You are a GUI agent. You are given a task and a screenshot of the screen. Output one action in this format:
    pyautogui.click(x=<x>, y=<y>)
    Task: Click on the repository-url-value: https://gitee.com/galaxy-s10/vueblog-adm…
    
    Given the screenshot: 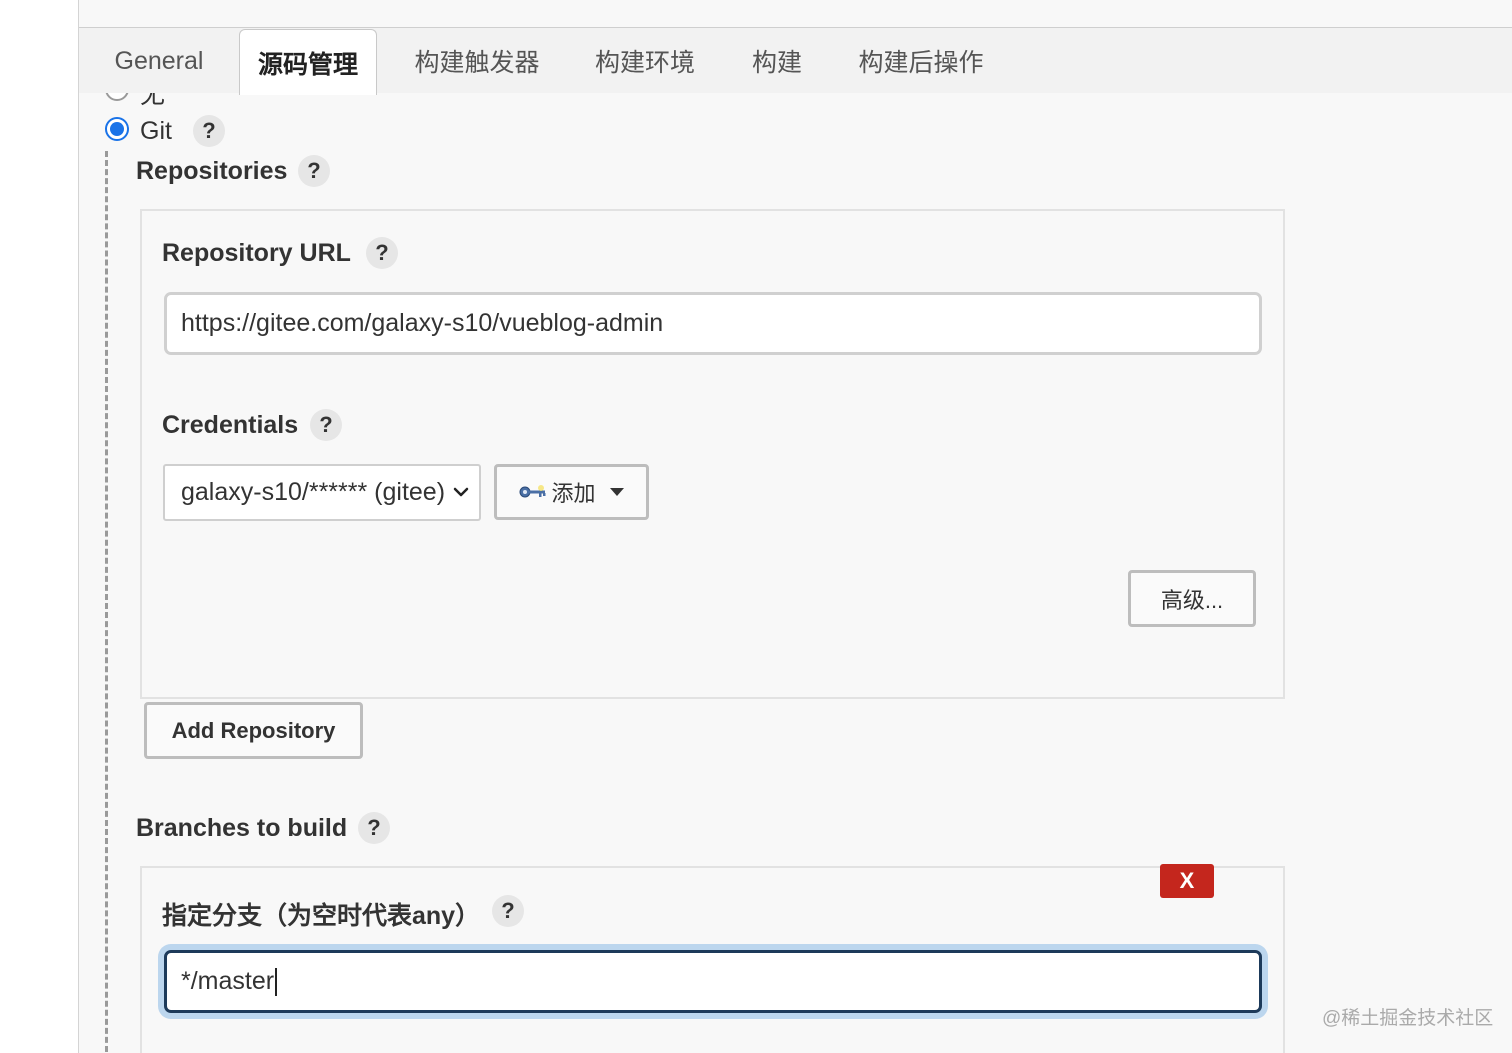 What is the action you would take?
    pyautogui.click(x=422, y=323)
    